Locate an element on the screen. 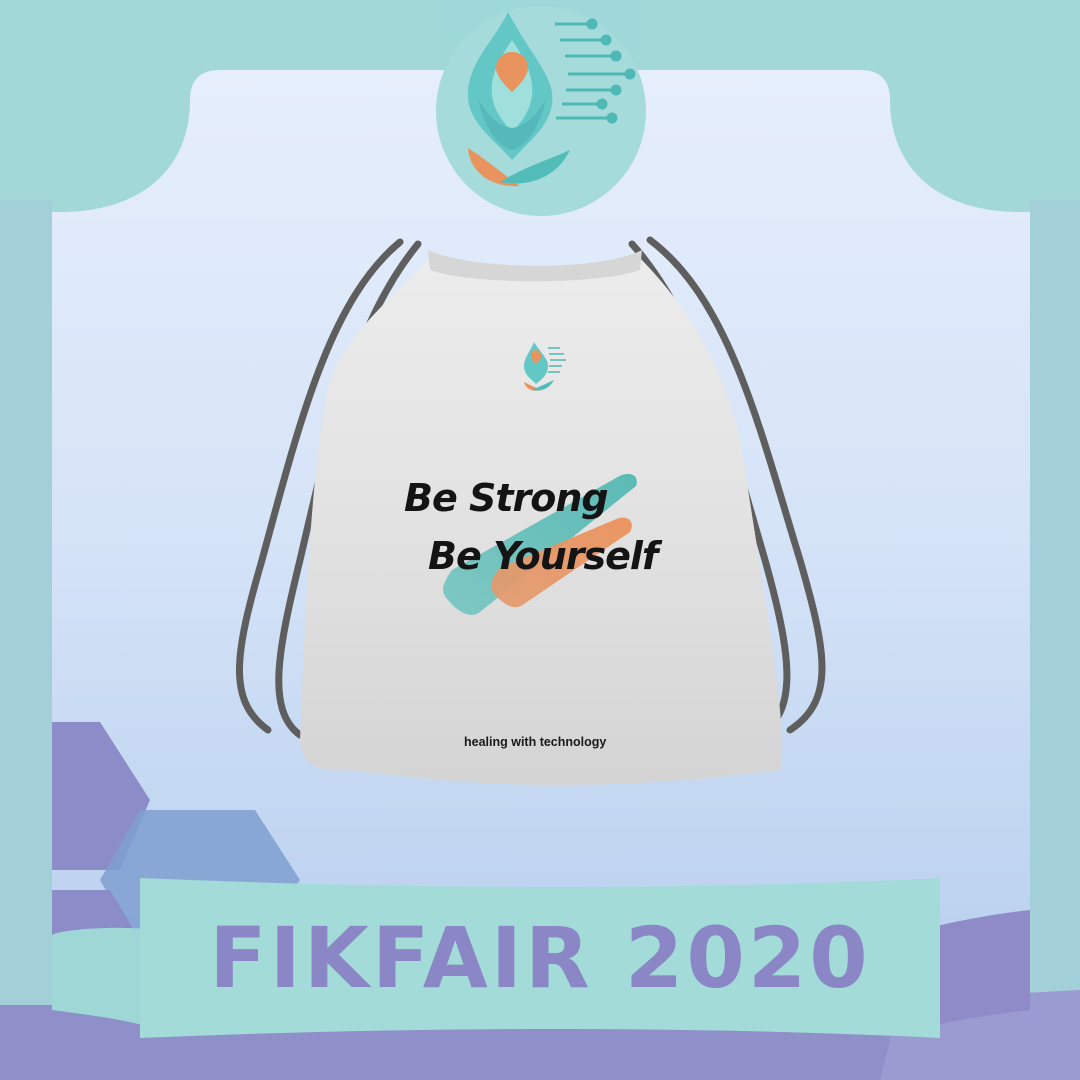 This screenshot has height=1080, width=1080. bag-gathered-top is located at coordinates (535, 266).